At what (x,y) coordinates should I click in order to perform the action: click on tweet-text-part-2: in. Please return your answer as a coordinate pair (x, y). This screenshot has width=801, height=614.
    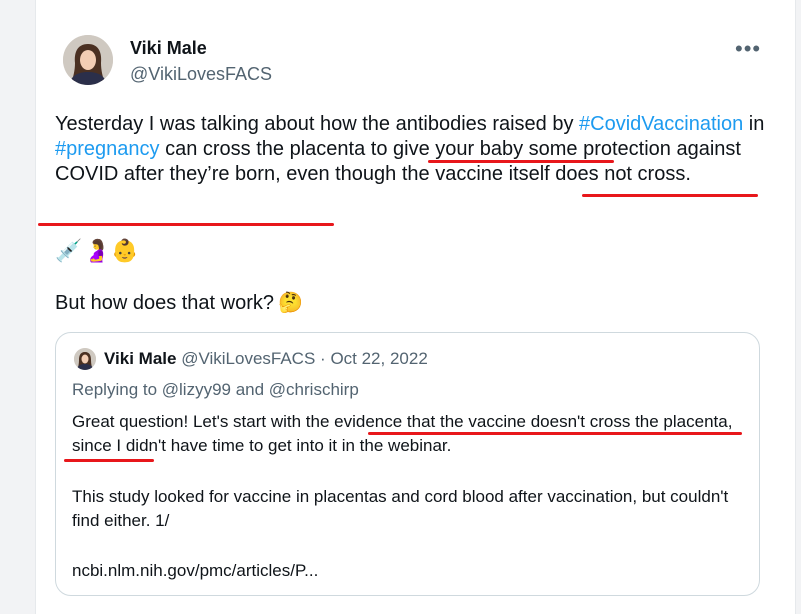
    Looking at the image, I should click on (754, 124).